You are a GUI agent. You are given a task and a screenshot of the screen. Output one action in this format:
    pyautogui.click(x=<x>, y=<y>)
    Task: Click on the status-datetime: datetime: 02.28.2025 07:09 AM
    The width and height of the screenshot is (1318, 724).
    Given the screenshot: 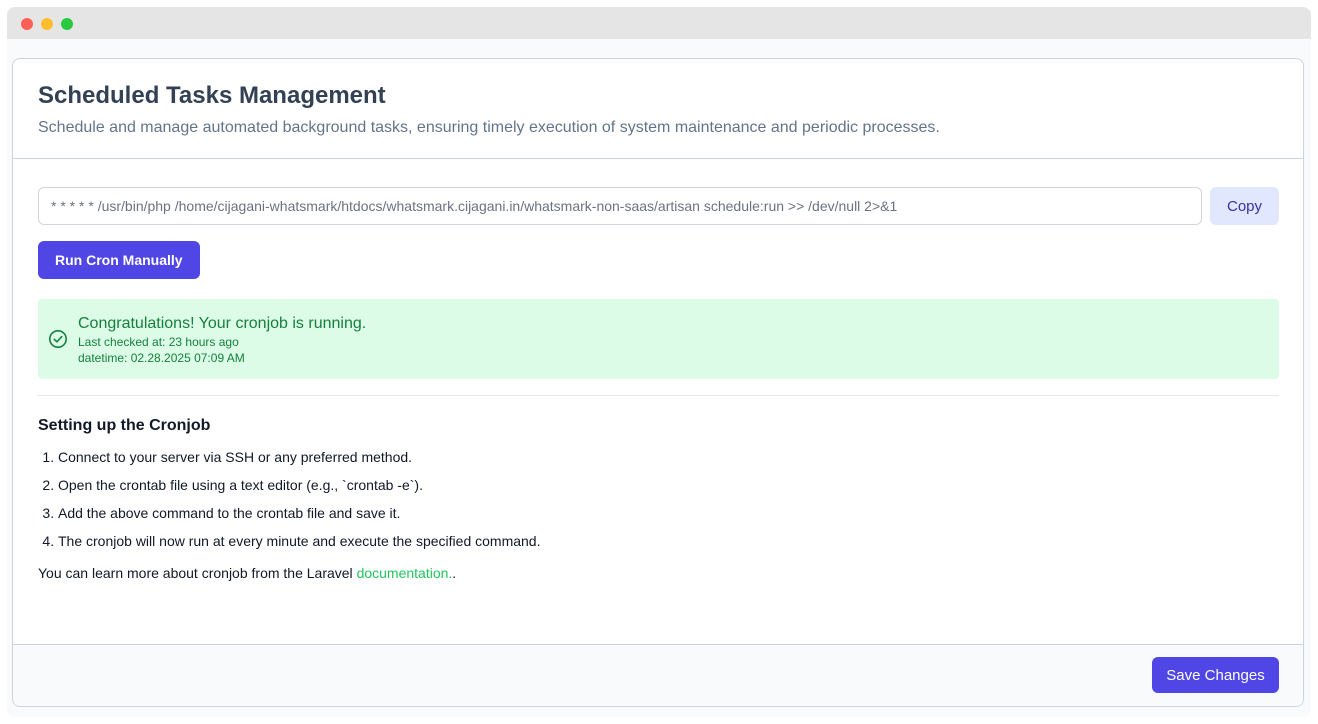 What is the action you would take?
    pyautogui.click(x=161, y=358)
    